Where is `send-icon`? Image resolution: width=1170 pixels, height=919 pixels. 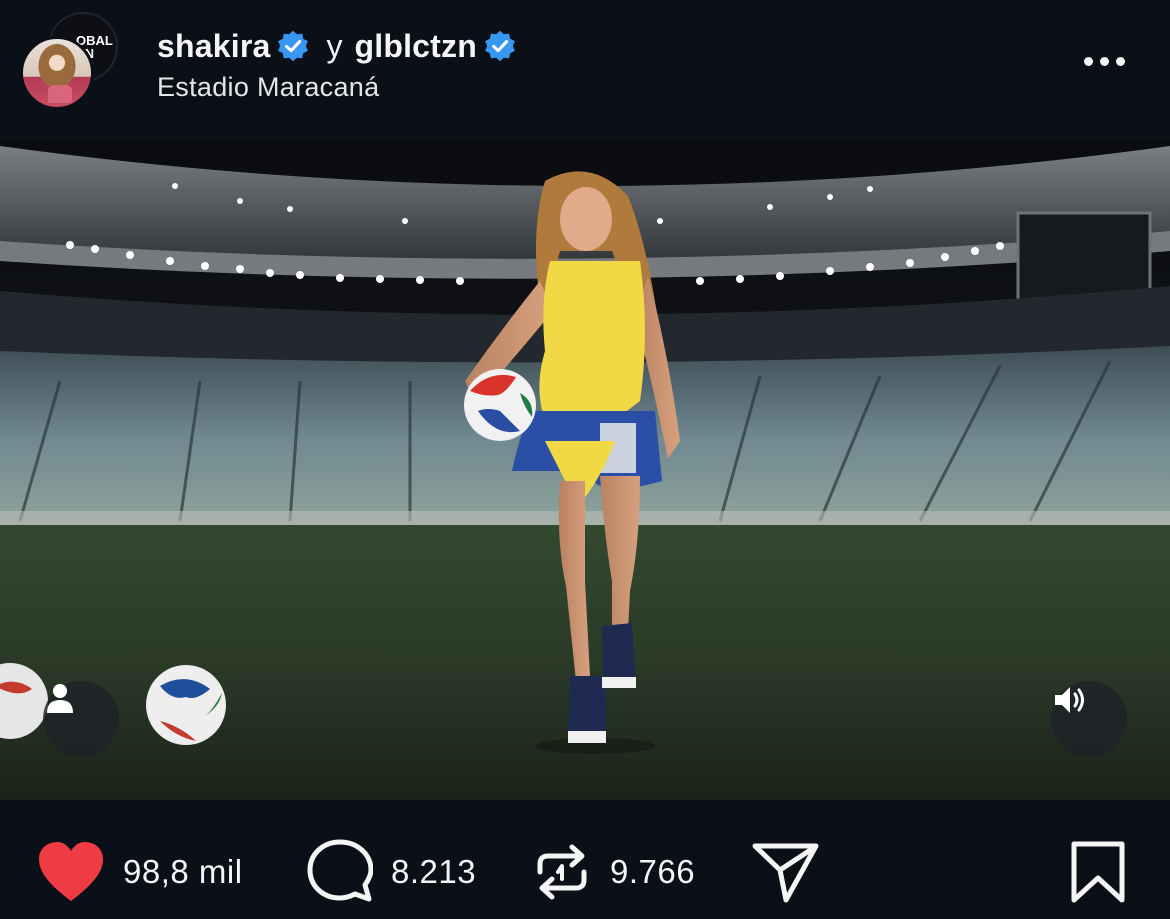 send-icon is located at coordinates (786, 872).